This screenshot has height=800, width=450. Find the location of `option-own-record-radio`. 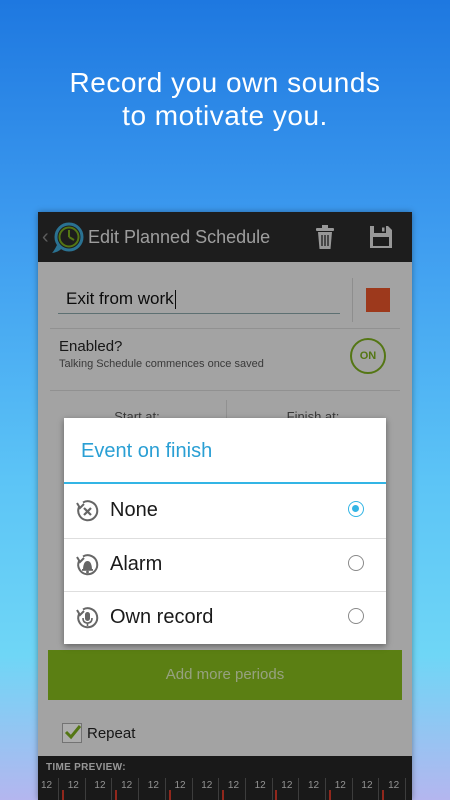

option-own-record-radio is located at coordinates (356, 616).